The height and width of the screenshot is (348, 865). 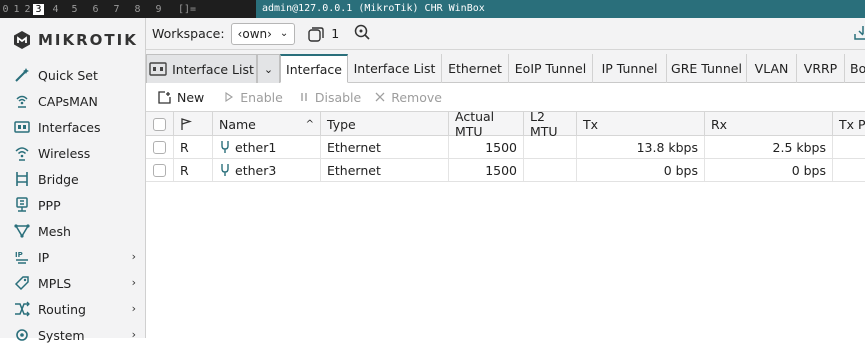 I want to click on tab-label: GRE Tunnel, so click(x=706, y=68).